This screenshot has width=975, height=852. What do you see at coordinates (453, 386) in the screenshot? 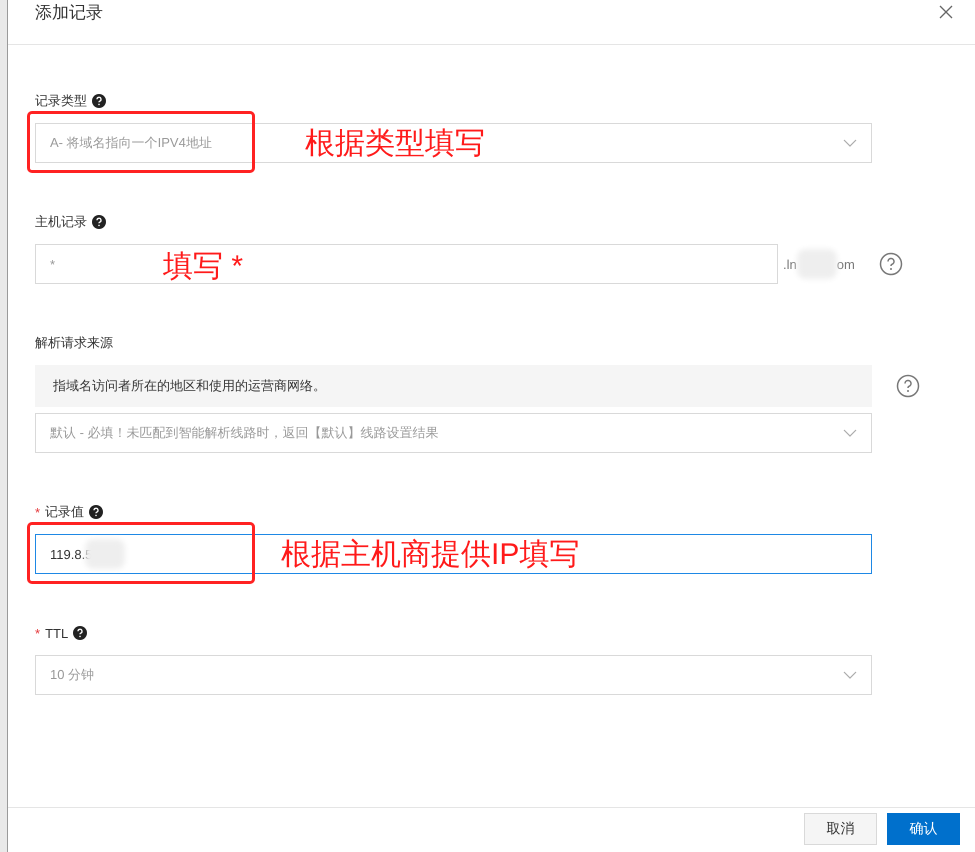
I see `info-banner: 指域名访问者所在的地区和使用的运营商网络。` at bounding box center [453, 386].